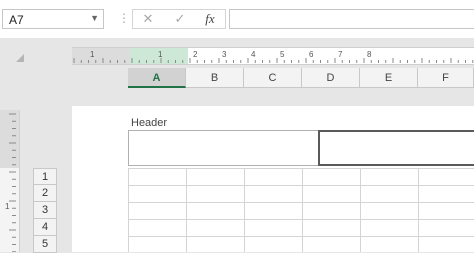  I want to click on ruler-number: 5, so click(282, 54).